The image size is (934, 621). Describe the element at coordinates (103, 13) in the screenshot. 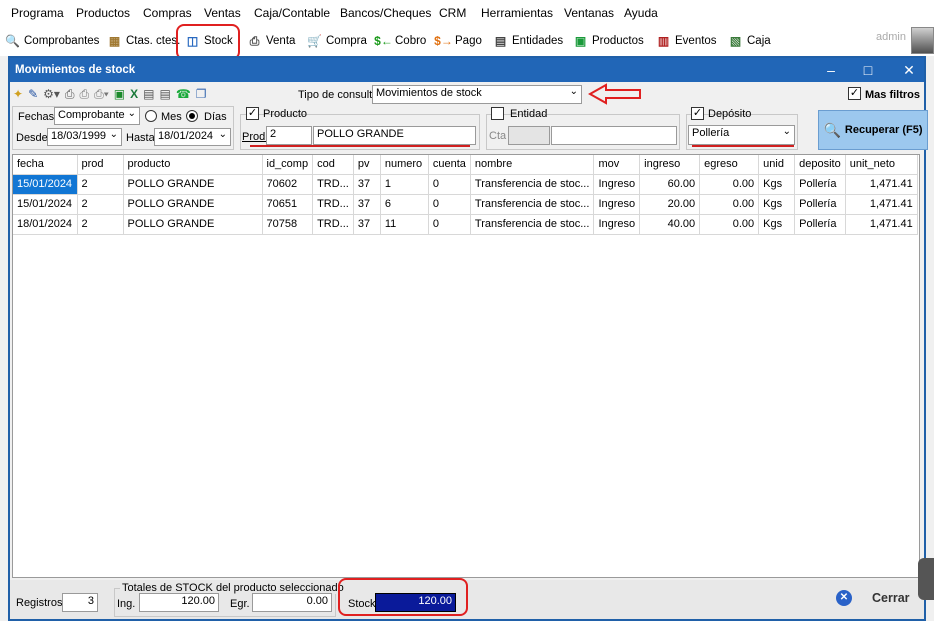

I see `menu-productos: Productos` at that location.